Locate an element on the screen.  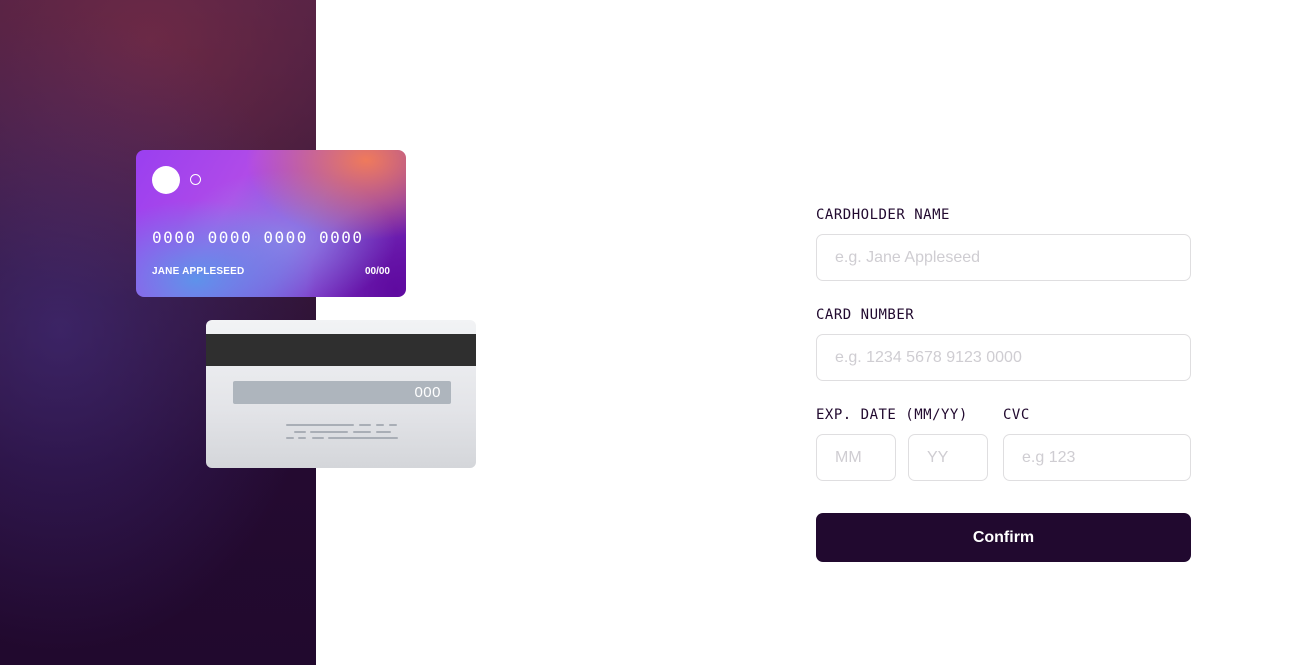
expiry-date-group: EXP. DATE (MM/YY) is located at coordinates (909, 443).